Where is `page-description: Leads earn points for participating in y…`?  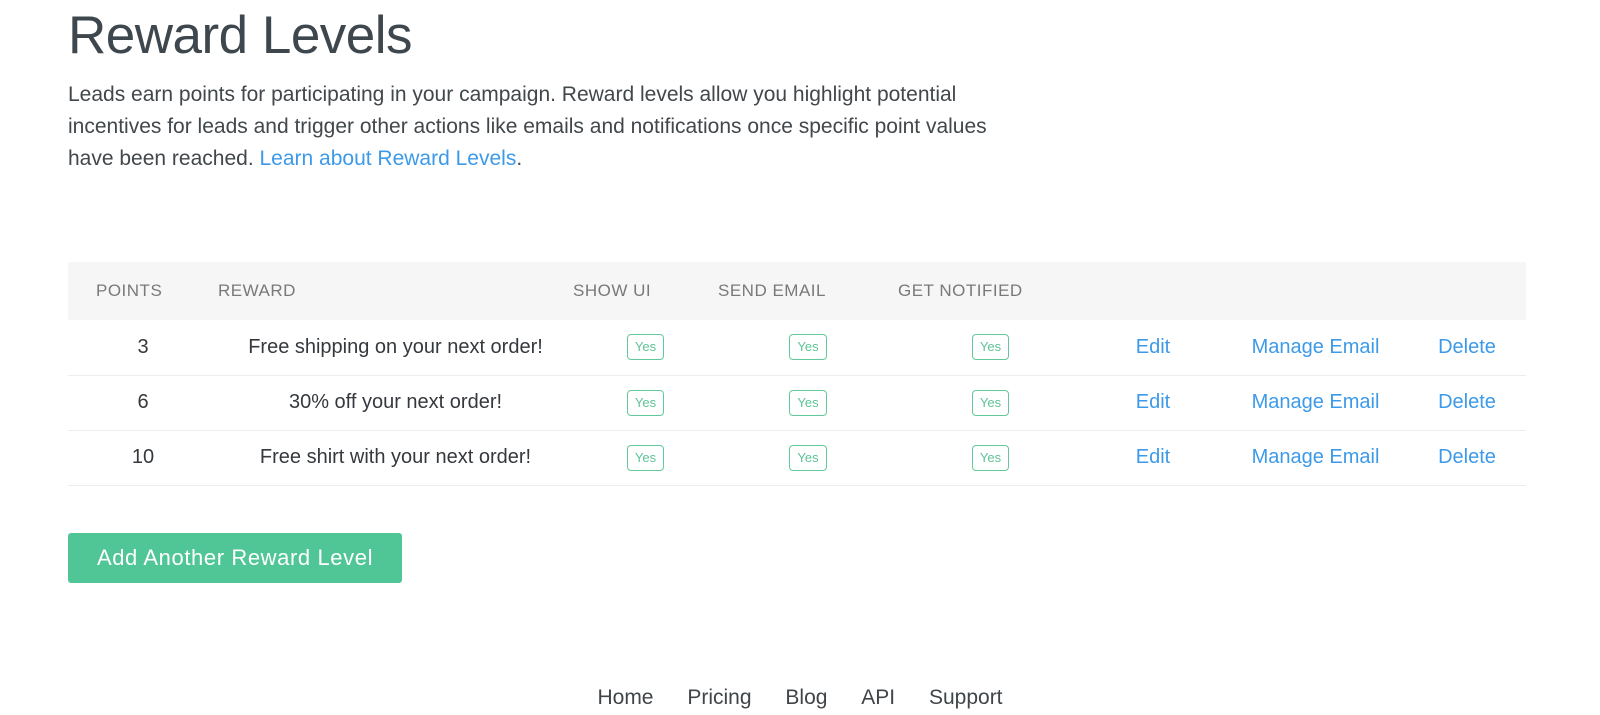 page-description: Leads earn points for participating in y… is located at coordinates (548, 127).